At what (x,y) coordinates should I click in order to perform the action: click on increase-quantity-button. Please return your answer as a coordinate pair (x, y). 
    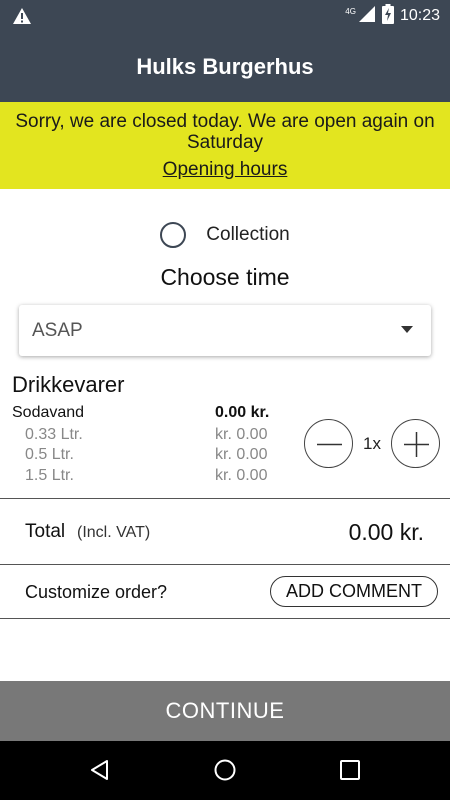
    Looking at the image, I should click on (415, 443).